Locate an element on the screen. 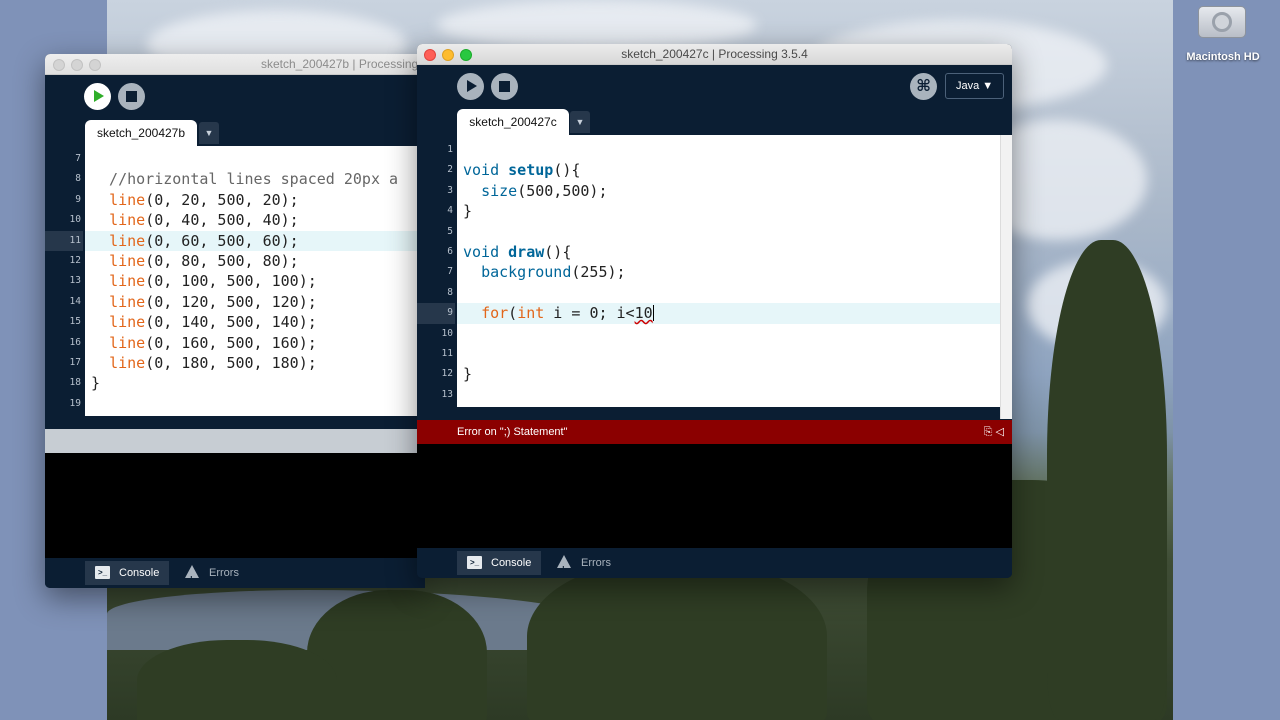 This screenshot has height=720, width=1280. debug-icon: ⌘ is located at coordinates (923, 86).